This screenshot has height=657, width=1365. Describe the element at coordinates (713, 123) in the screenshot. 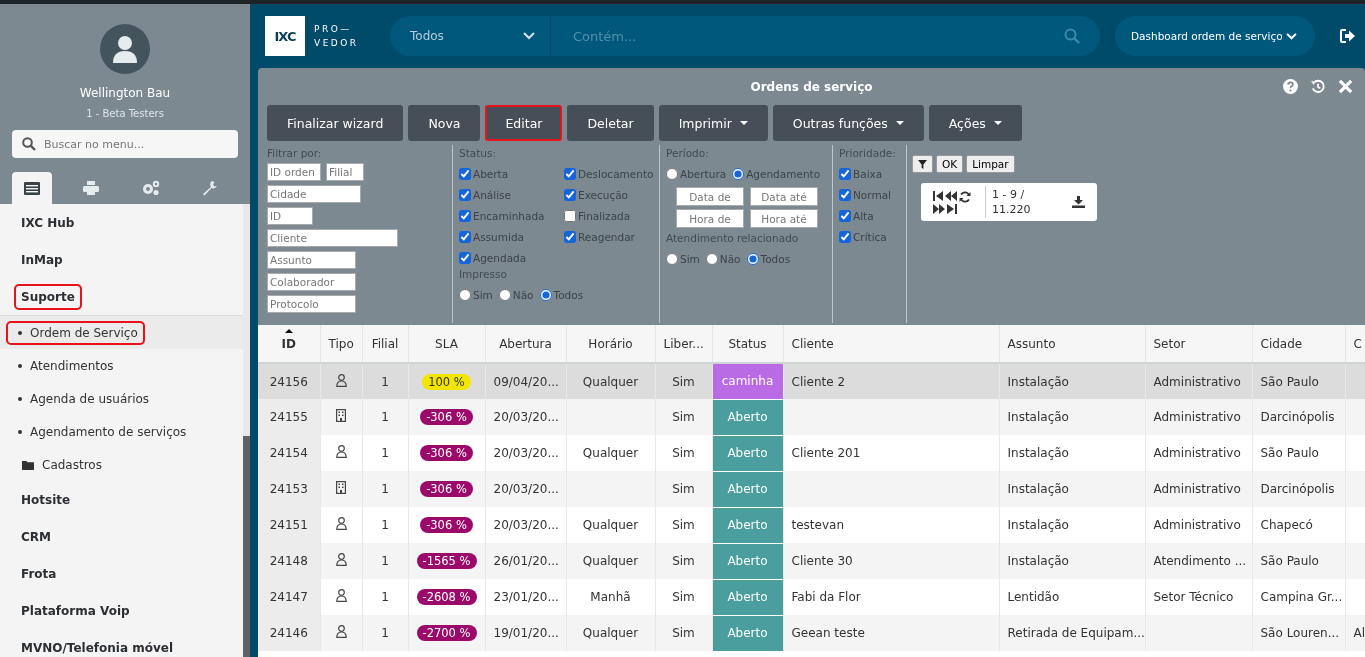

I see `toolbar-button: Imprimir` at that location.